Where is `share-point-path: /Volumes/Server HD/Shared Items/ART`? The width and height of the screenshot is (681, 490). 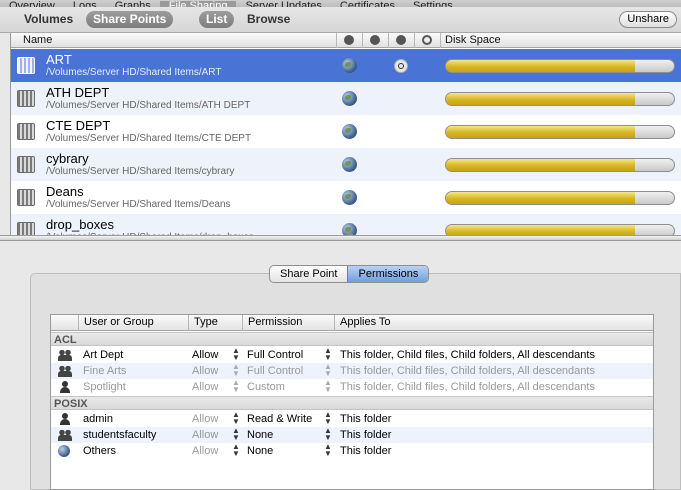 share-point-path: /Volumes/Server HD/Shared Items/ART is located at coordinates (134, 72).